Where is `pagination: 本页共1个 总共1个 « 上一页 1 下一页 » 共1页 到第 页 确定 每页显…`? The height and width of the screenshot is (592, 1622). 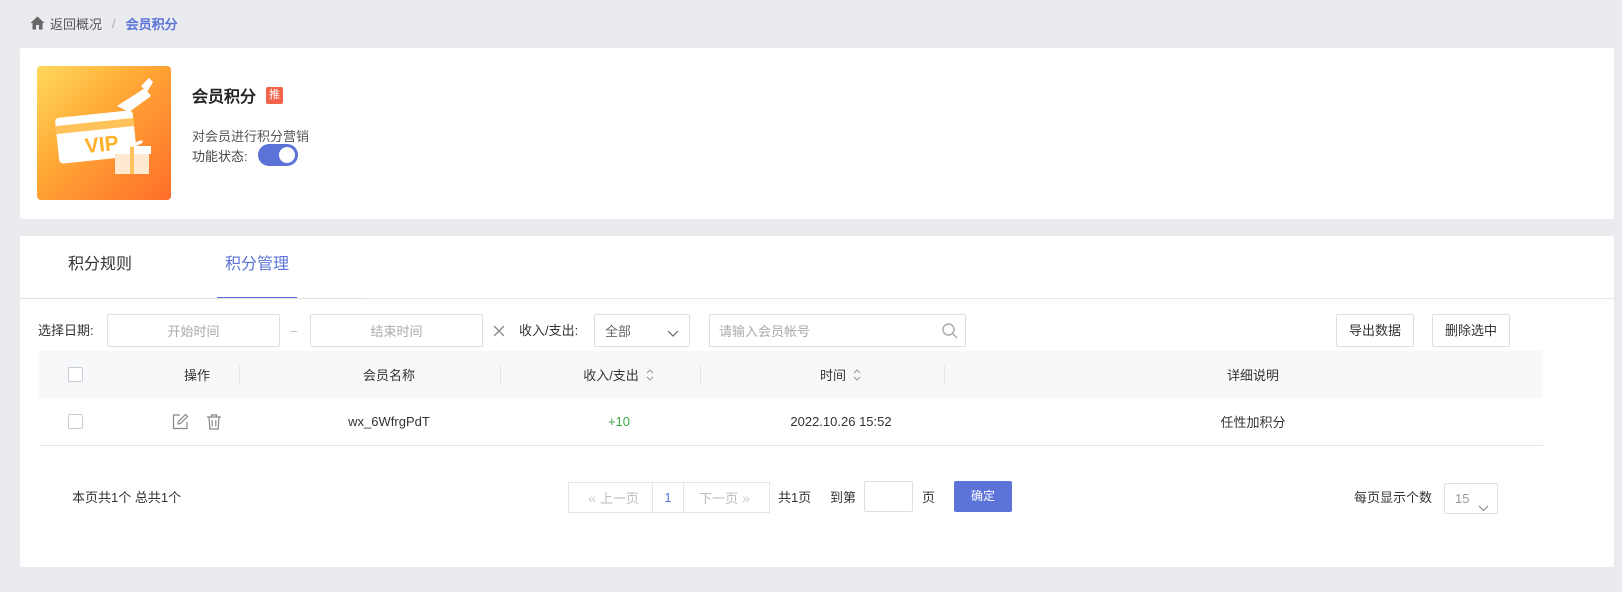
pagination: 本页共1个 总共1个 « 上一页 1 下一页 » 共1页 到第 页 确定 每页显… is located at coordinates (817, 498).